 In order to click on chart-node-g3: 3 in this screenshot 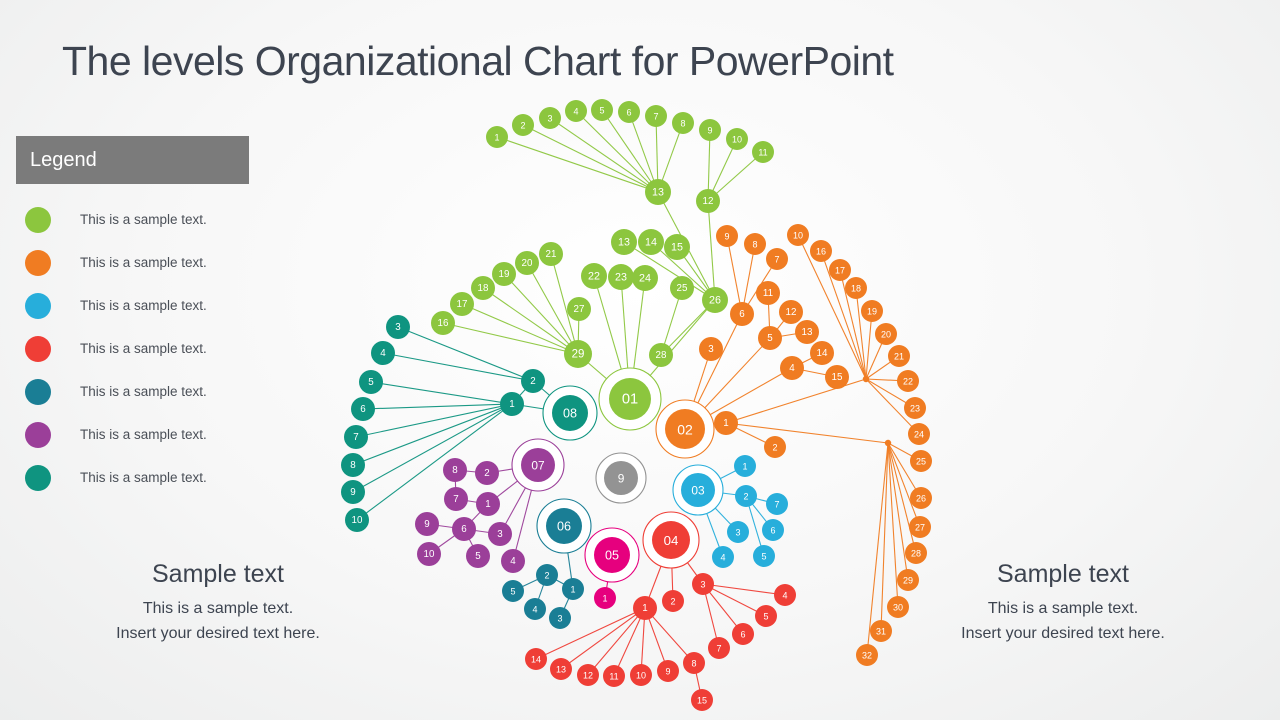, I will do `click(550, 118)`.